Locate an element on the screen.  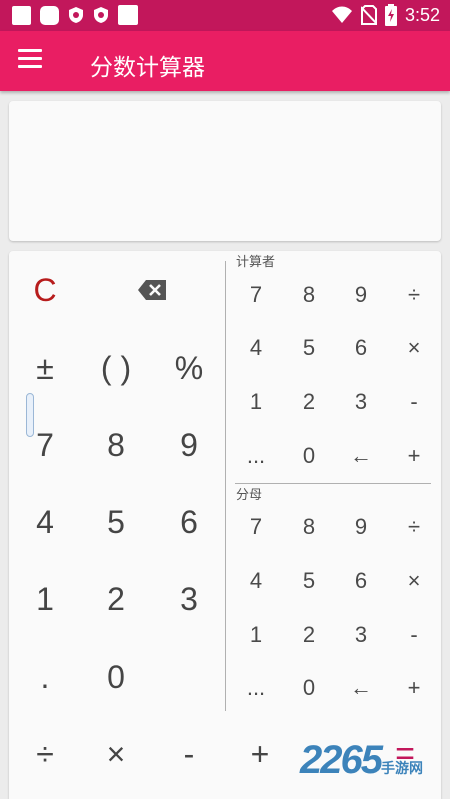
system-icons: 3:52 is located at coordinates (385, 15).